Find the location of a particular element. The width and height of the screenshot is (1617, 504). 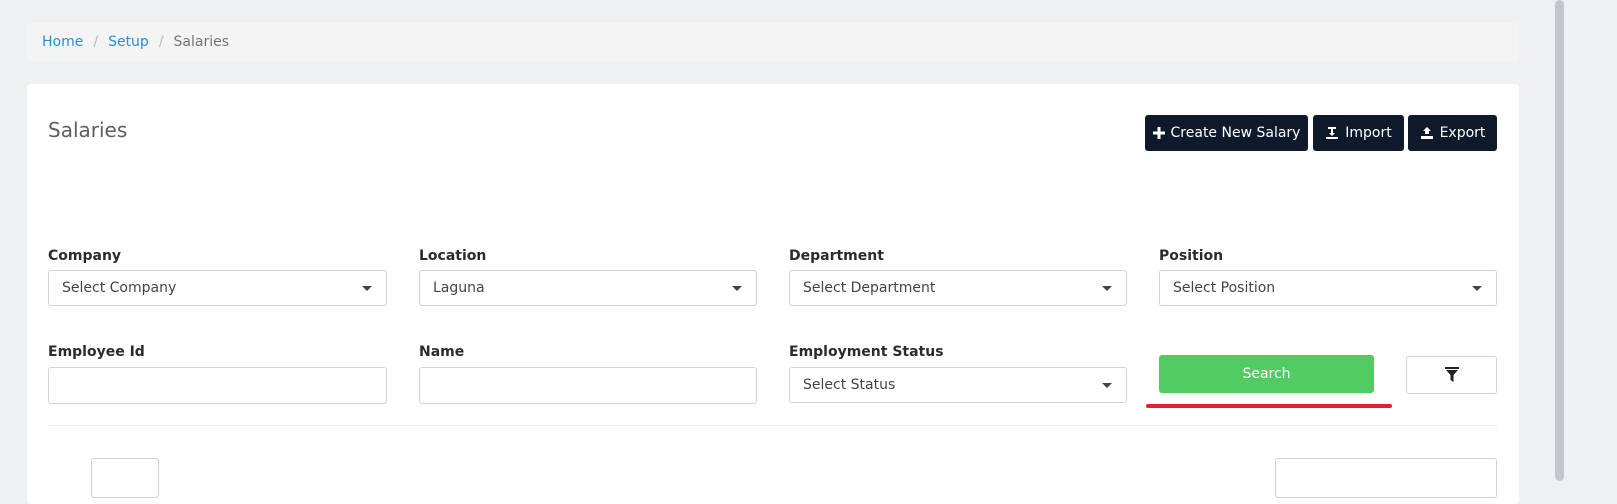

company-select: Select Company is located at coordinates (217, 288).